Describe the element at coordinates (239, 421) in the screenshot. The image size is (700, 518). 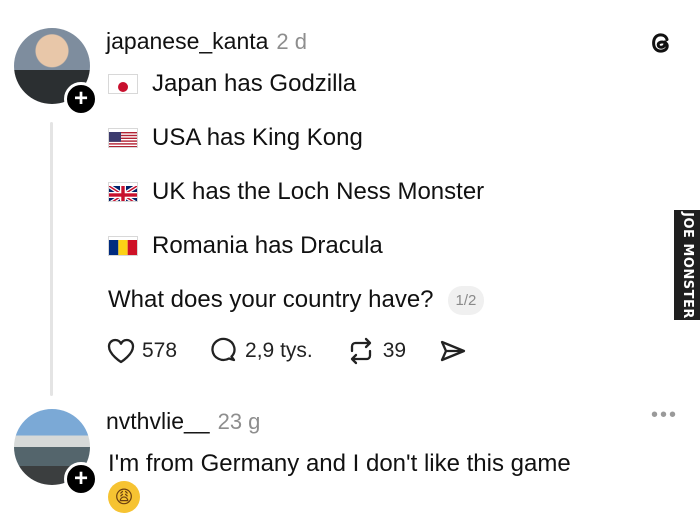
I see `reply-time: 23 g` at that location.